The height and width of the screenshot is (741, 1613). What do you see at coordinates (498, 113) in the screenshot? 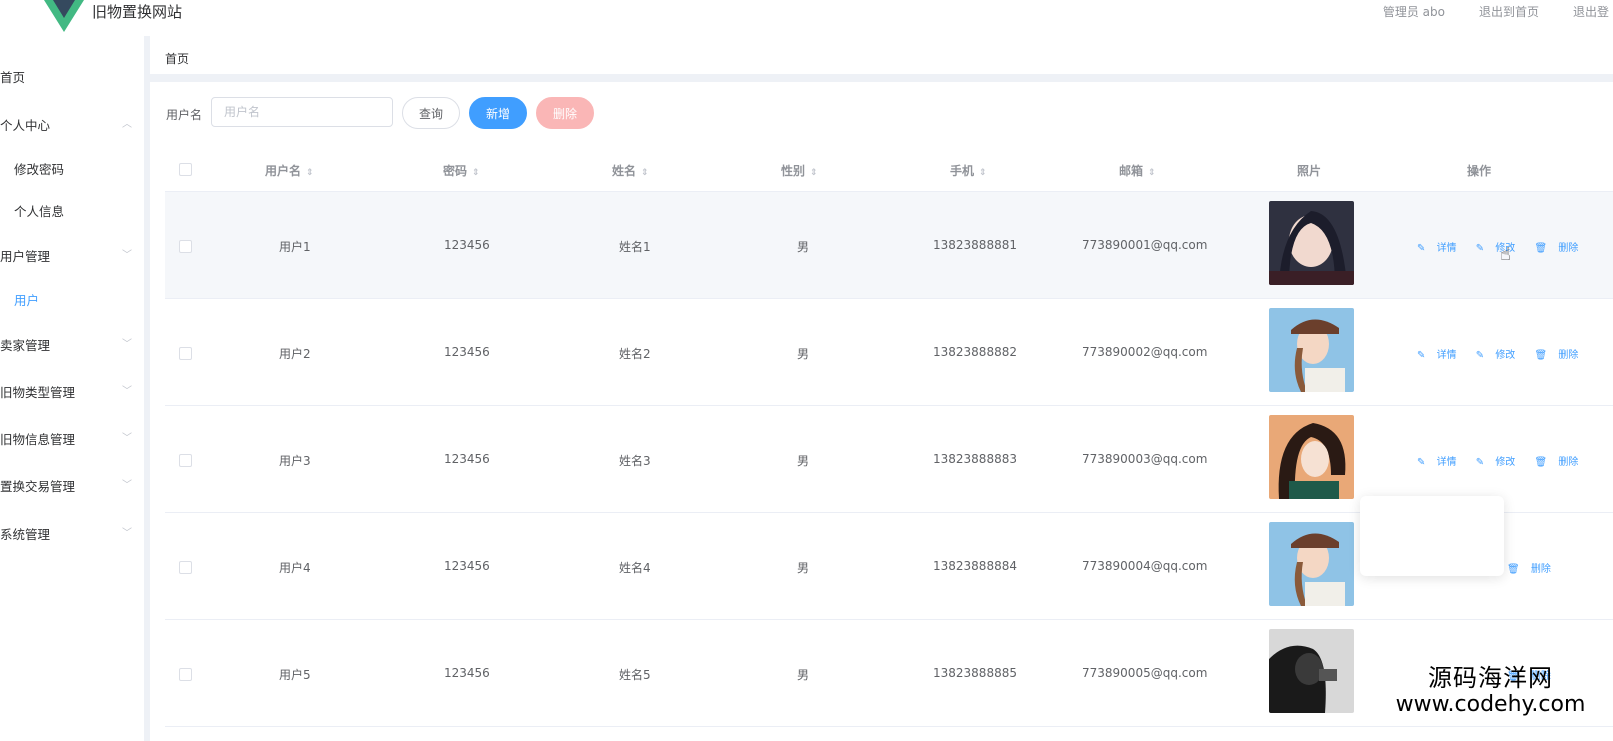
I see `add-button: 新增` at bounding box center [498, 113].